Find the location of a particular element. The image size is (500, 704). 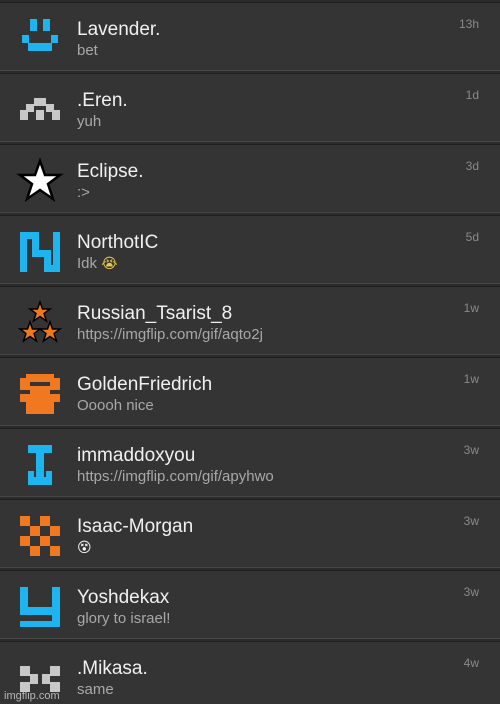

conversation-preview: https://imgflip.com/gif/aqto2j is located at coordinates (170, 334).